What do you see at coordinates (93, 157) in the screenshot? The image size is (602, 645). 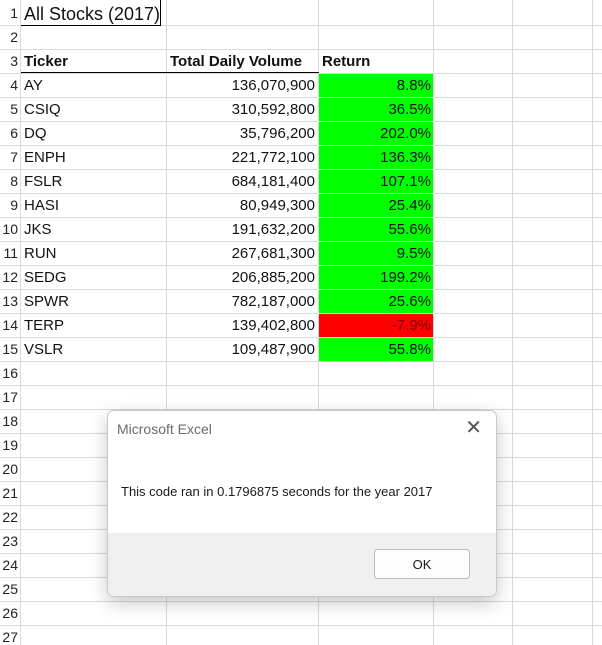 I see `ticker-cell: ENPH` at bounding box center [93, 157].